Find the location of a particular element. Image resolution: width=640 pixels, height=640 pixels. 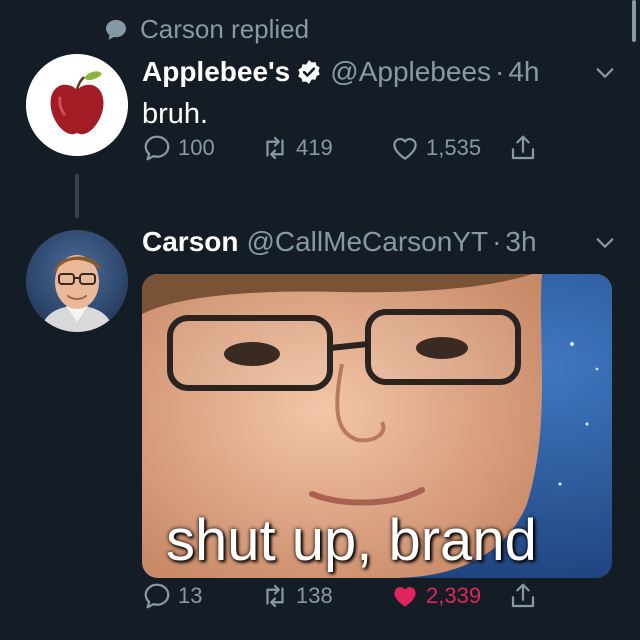

heart-icon is located at coordinates (405, 148).